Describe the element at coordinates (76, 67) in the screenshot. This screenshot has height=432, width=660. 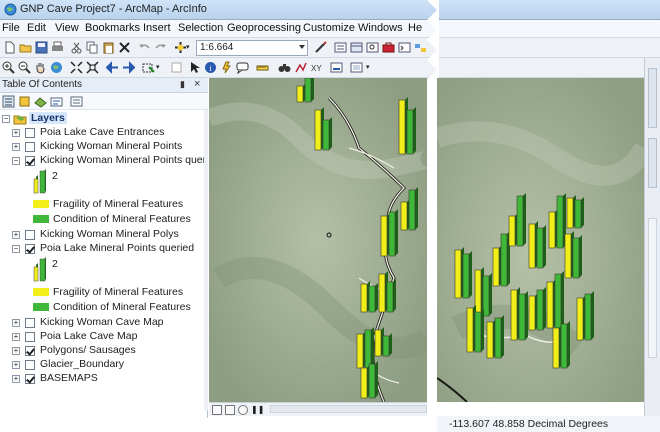
I see `fixed-zoom-in-icon` at that location.